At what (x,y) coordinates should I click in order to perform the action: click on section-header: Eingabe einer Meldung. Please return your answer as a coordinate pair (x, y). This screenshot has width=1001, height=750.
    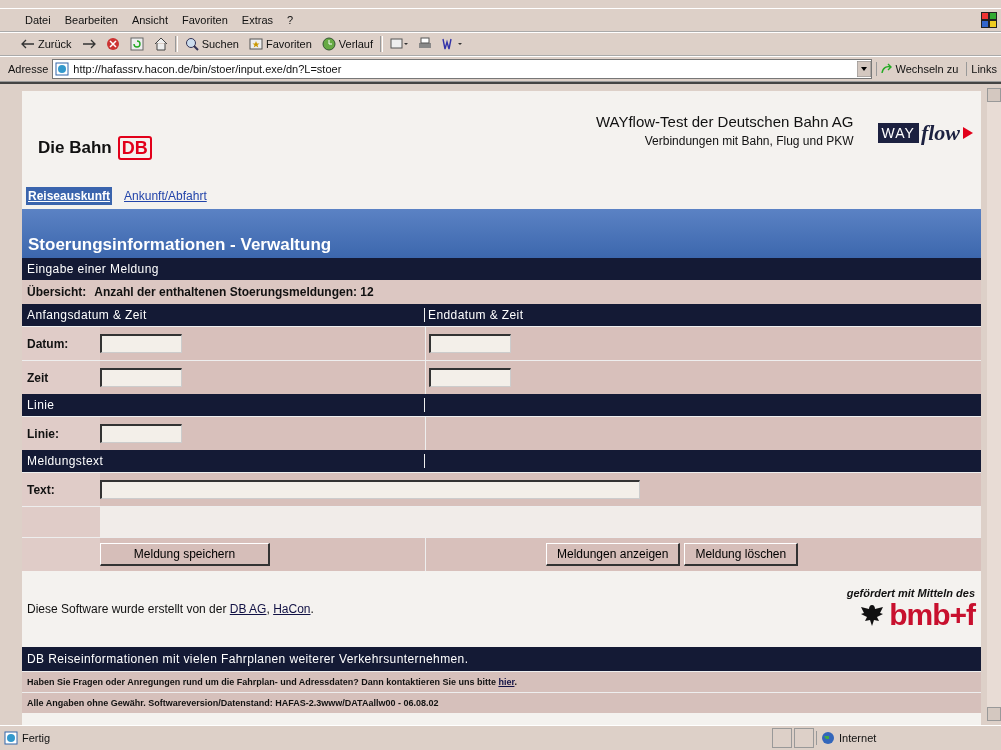
    Looking at the image, I should click on (501, 269).